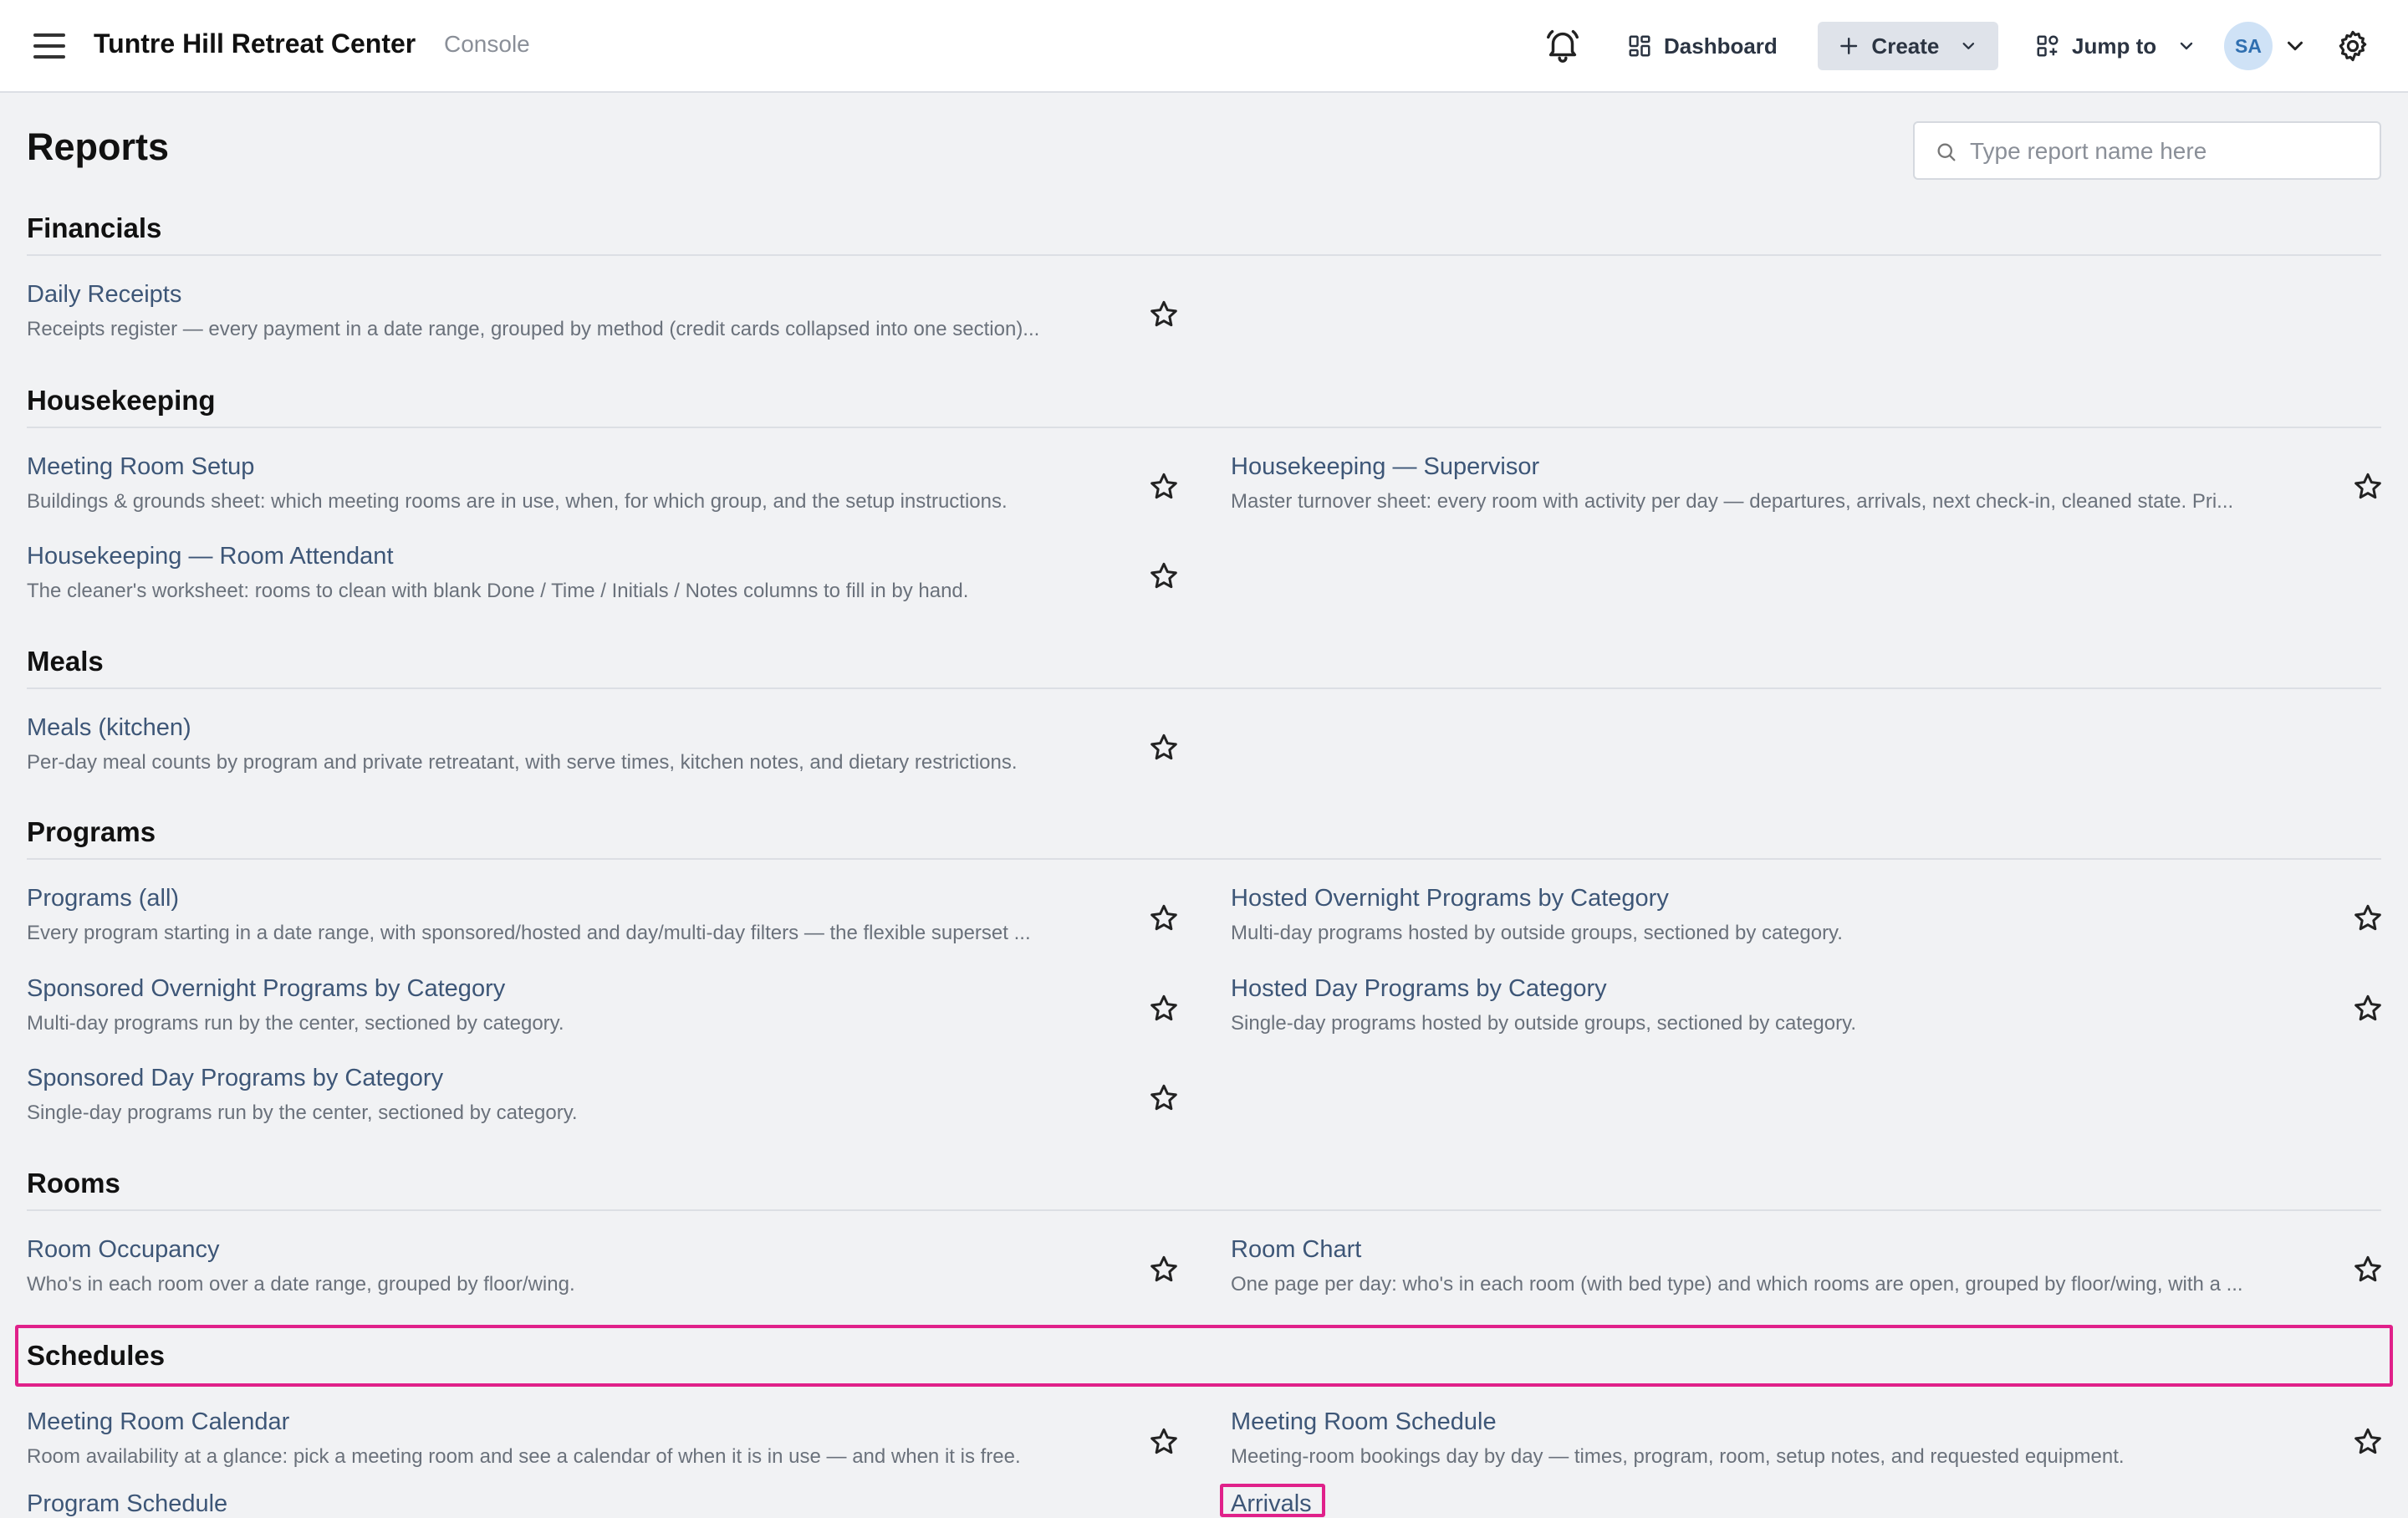  Describe the element at coordinates (124, 1250) in the screenshot. I see `report-link: Room Occupancy` at that location.